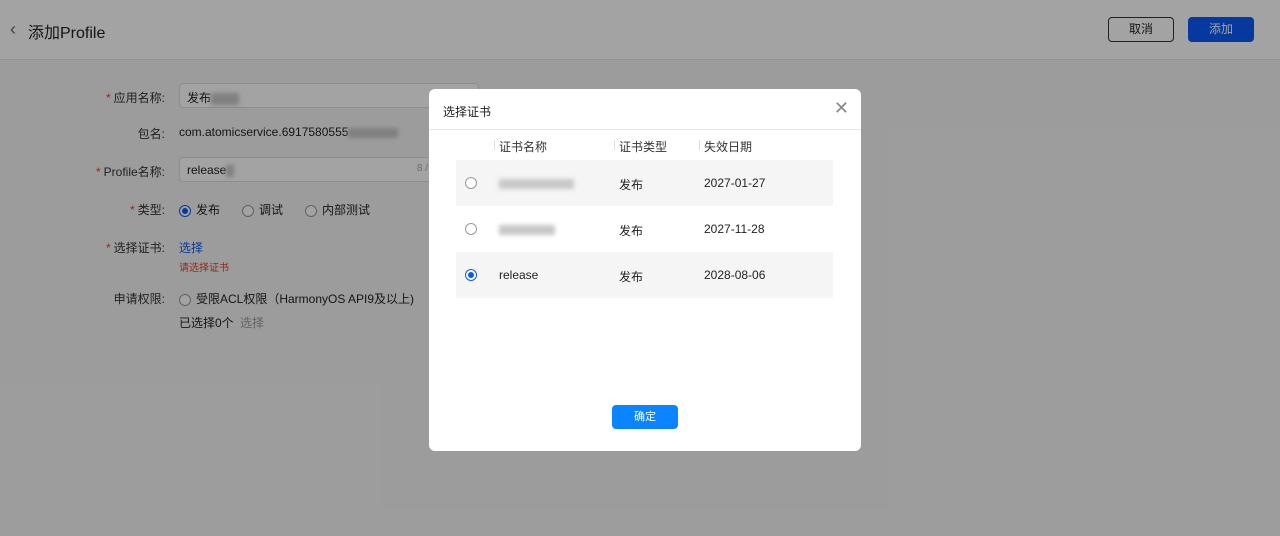 This screenshot has height=536, width=1280. I want to click on divider, so click(645, 129).